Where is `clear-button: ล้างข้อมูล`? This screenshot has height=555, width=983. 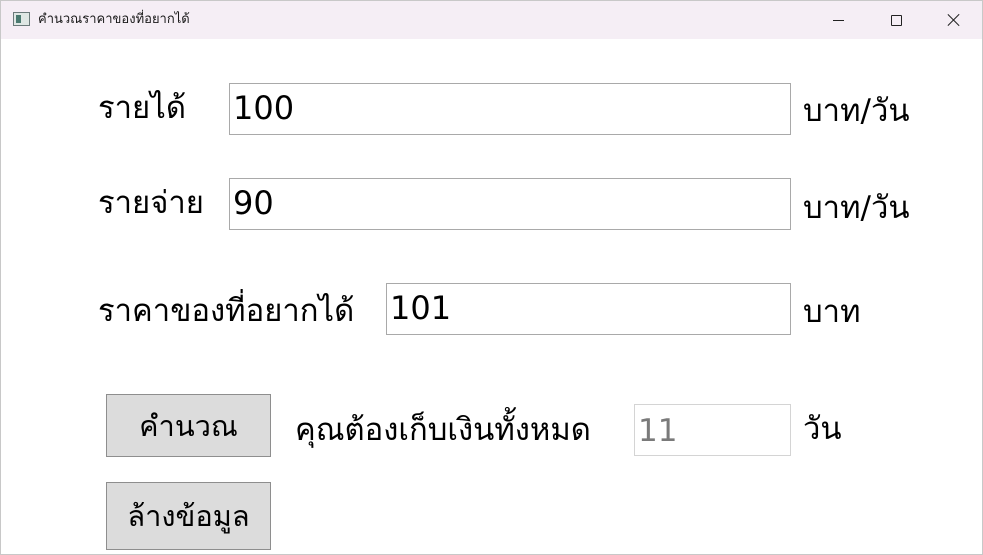 clear-button: ล้างข้อมูล is located at coordinates (188, 516).